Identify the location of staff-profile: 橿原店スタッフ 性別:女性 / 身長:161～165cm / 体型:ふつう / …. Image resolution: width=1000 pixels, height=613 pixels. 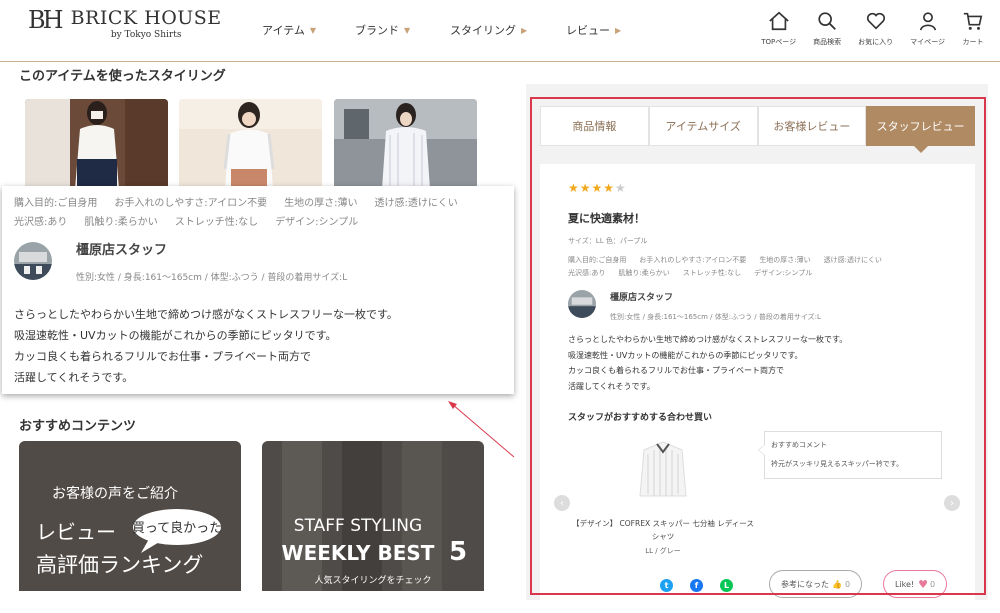
(180, 262).